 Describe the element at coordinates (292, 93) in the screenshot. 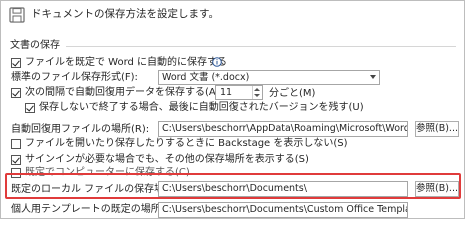

I see `autorecover-unit-label: 分ごと(M)` at that location.